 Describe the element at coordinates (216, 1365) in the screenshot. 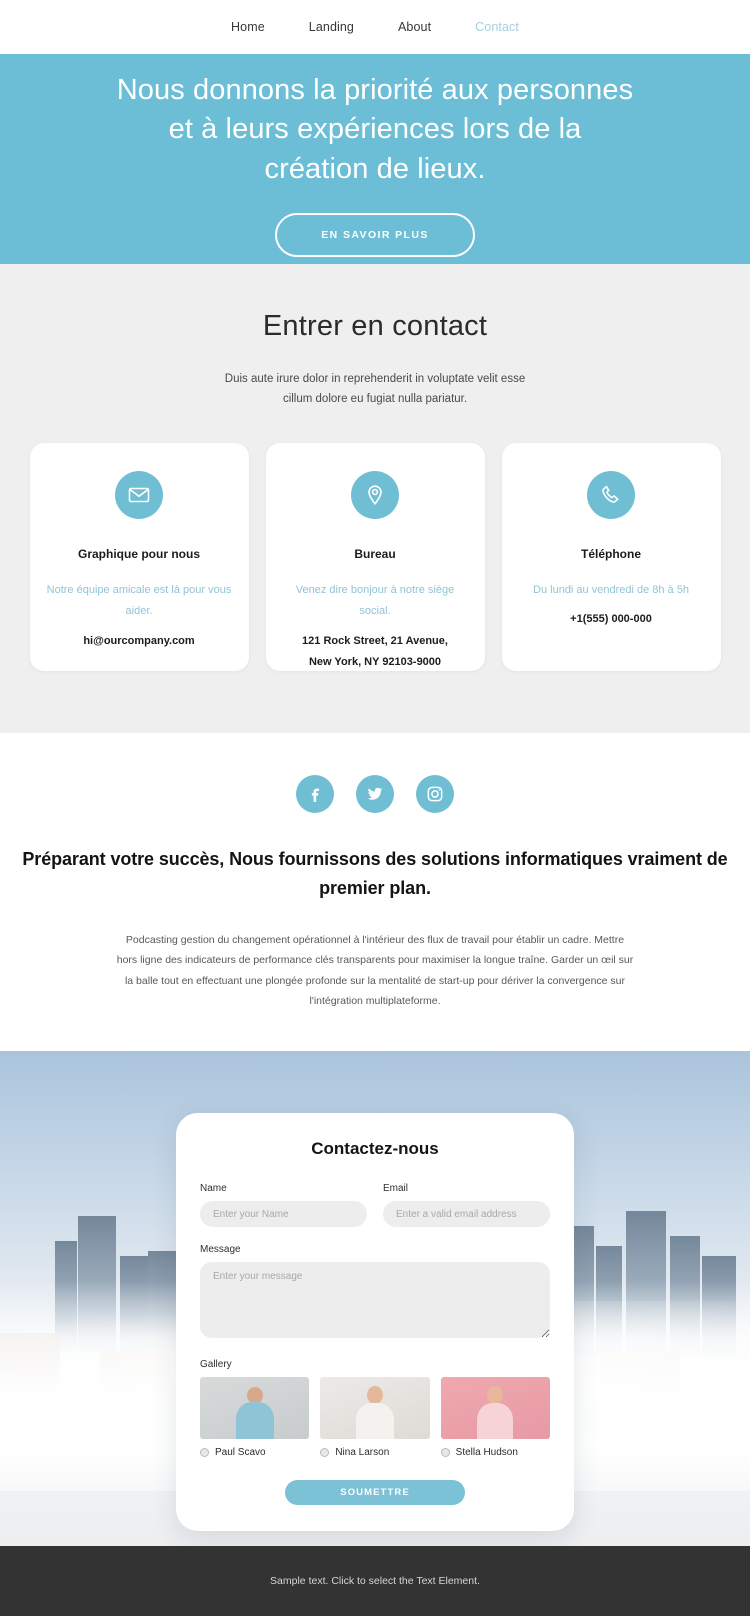

I see `gallery-label: Gallery` at that location.